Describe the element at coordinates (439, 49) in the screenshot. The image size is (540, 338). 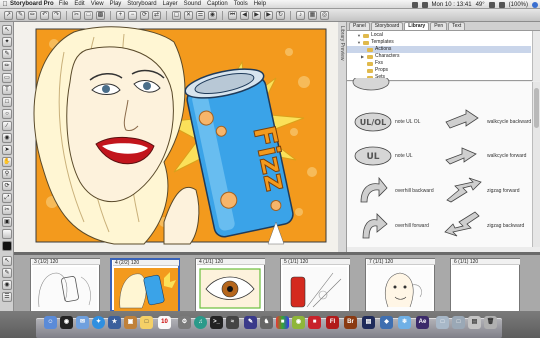
I see `tree-item-actions: Actions` at that location.